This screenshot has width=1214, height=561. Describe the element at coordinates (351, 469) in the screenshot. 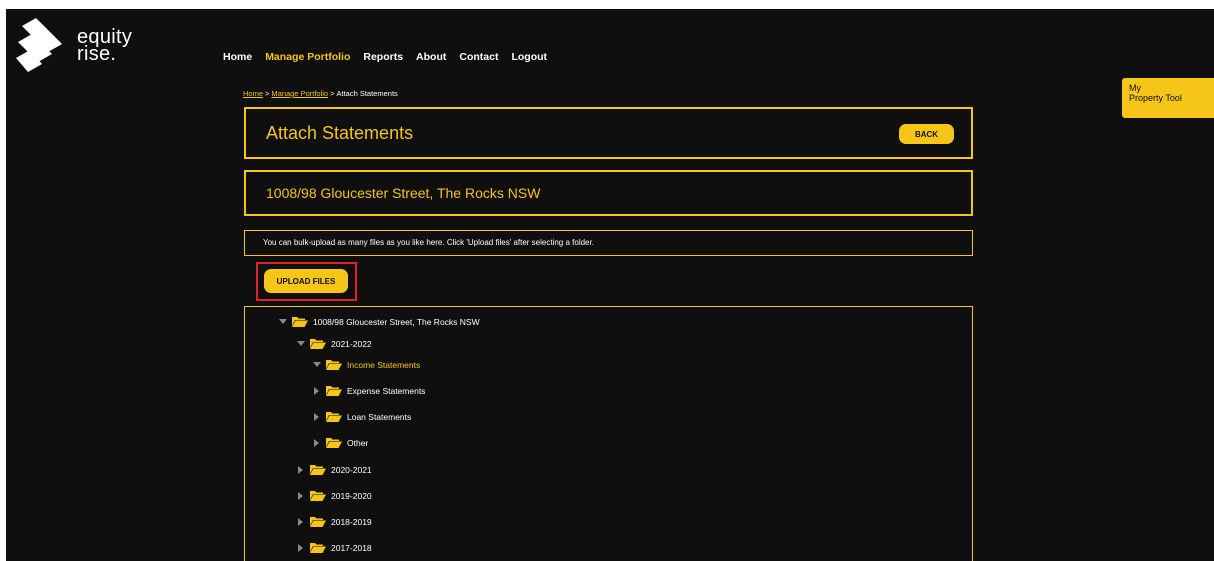

I see `tree-node-label: 2020-2021` at that location.